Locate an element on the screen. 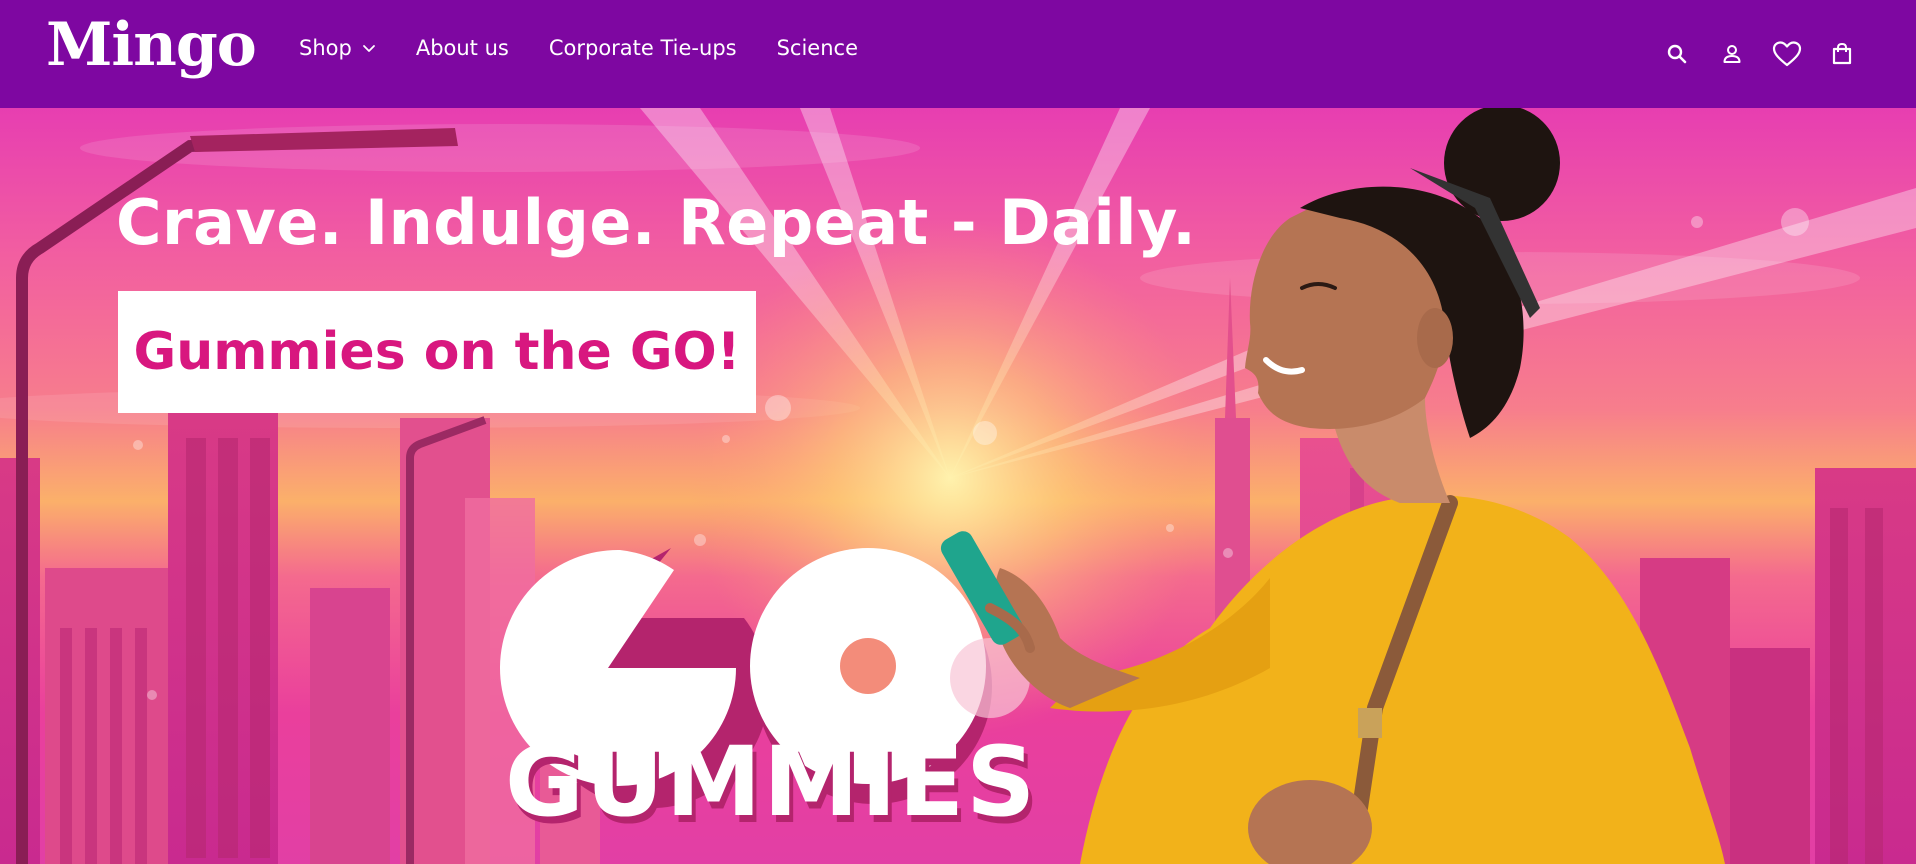 This screenshot has height=864, width=1916. search-button is located at coordinates (1677, 54).